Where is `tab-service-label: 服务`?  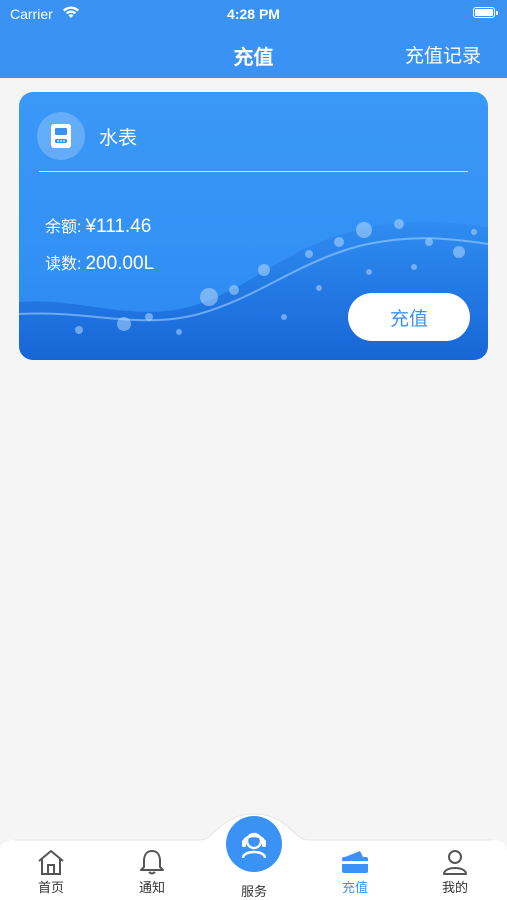
tab-service-label: 服务 is located at coordinates (254, 890).